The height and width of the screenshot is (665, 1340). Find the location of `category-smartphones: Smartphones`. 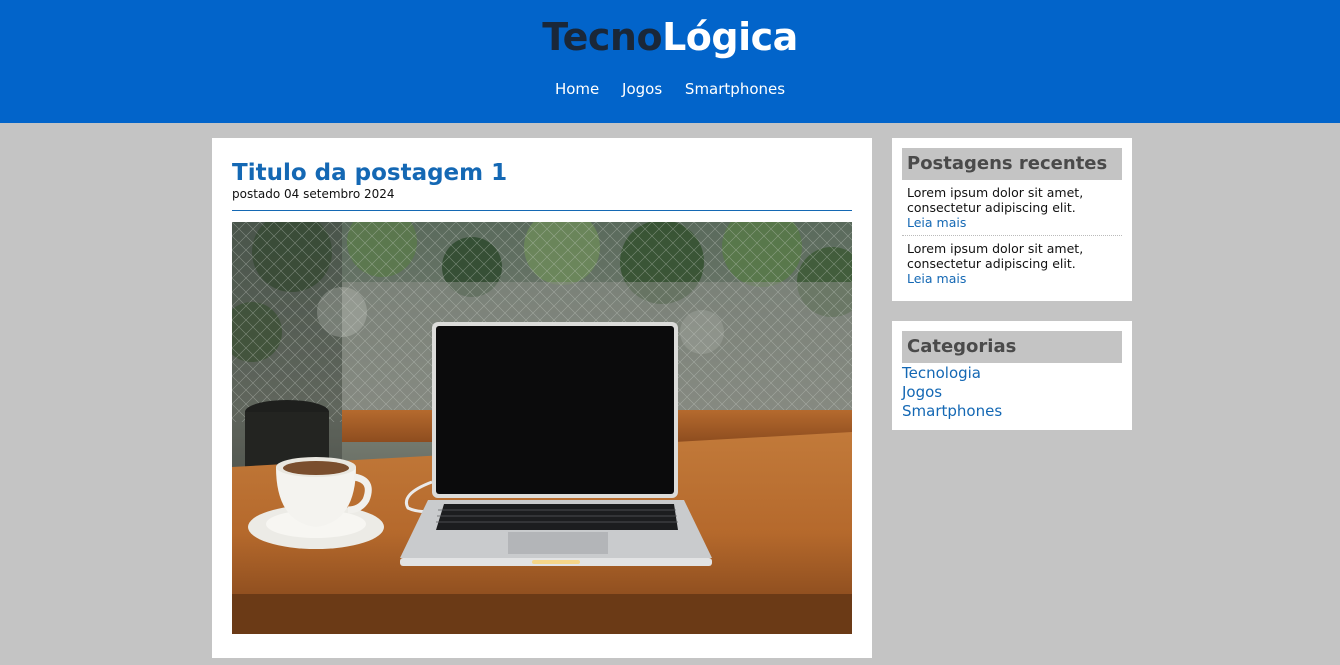

category-smartphones: Smartphones is located at coordinates (952, 411).